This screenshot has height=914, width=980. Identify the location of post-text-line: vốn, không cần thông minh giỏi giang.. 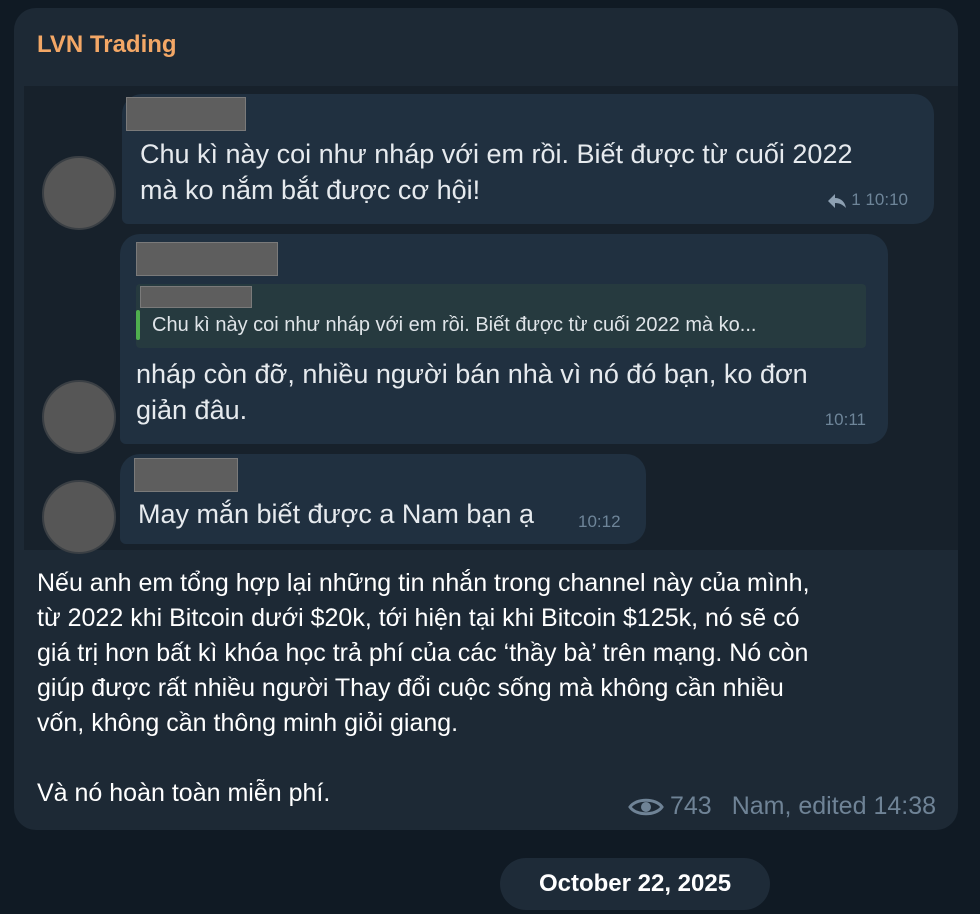
(248, 723).